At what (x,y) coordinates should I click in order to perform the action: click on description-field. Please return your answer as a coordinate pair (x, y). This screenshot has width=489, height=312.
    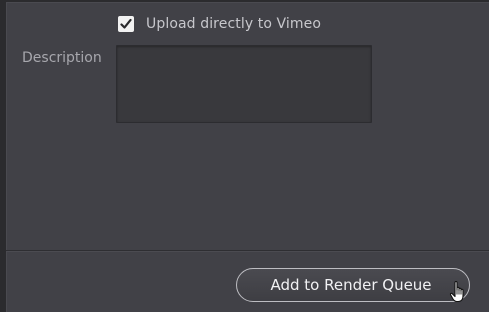
    Looking at the image, I should click on (244, 84).